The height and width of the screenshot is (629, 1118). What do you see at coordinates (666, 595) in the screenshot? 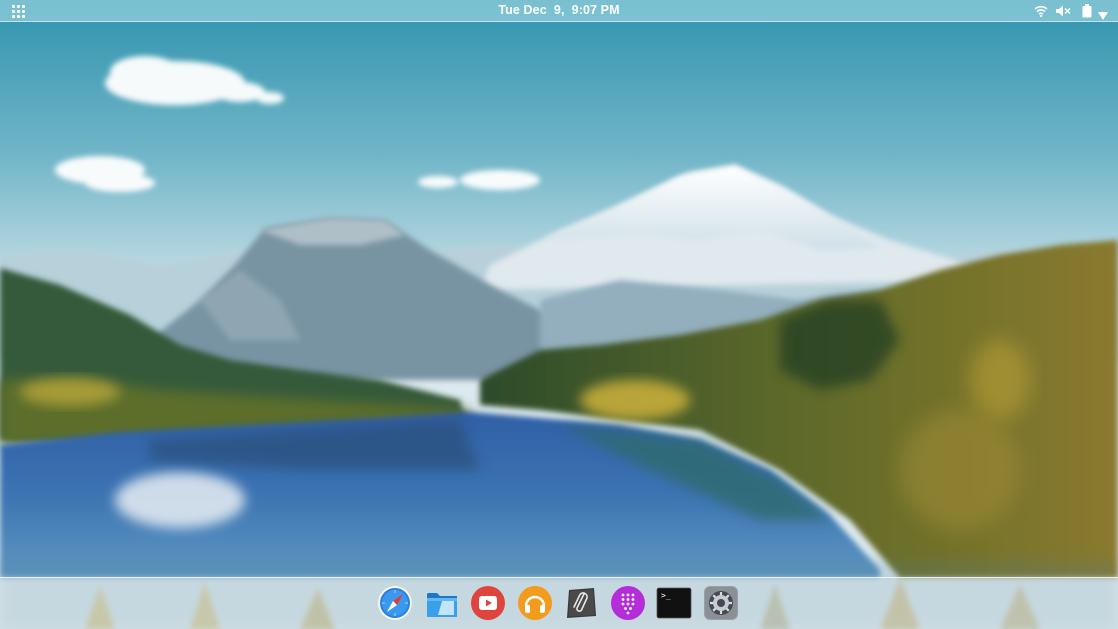
I see `terminal-prompt-text: >_` at bounding box center [666, 595].